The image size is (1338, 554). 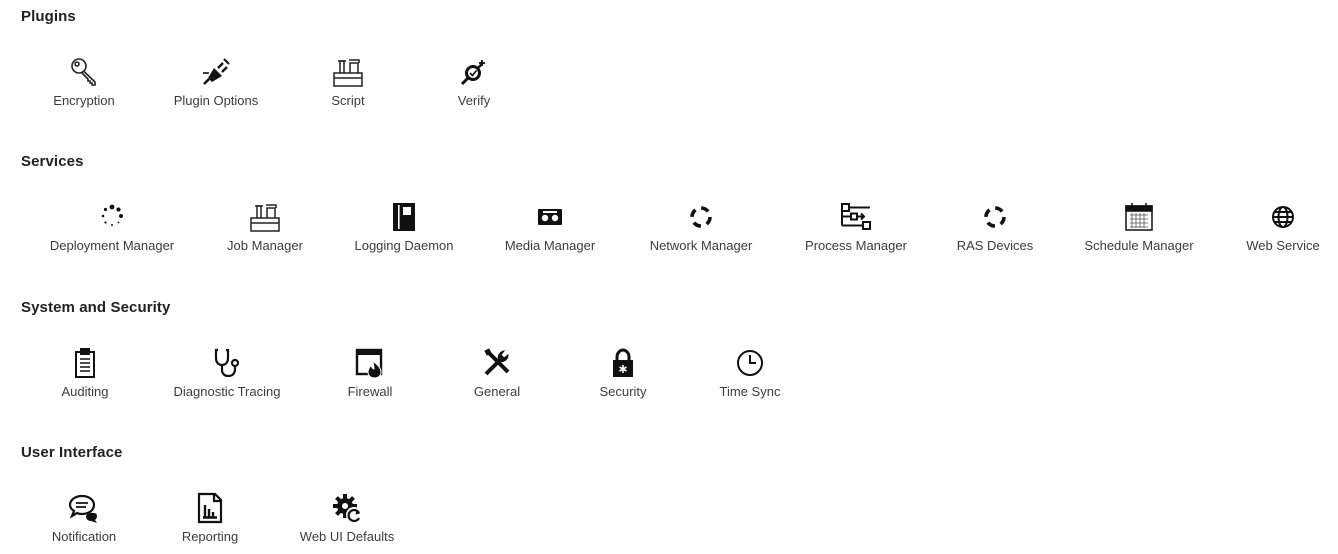 I want to click on tile-label: Time Sync, so click(x=750, y=391).